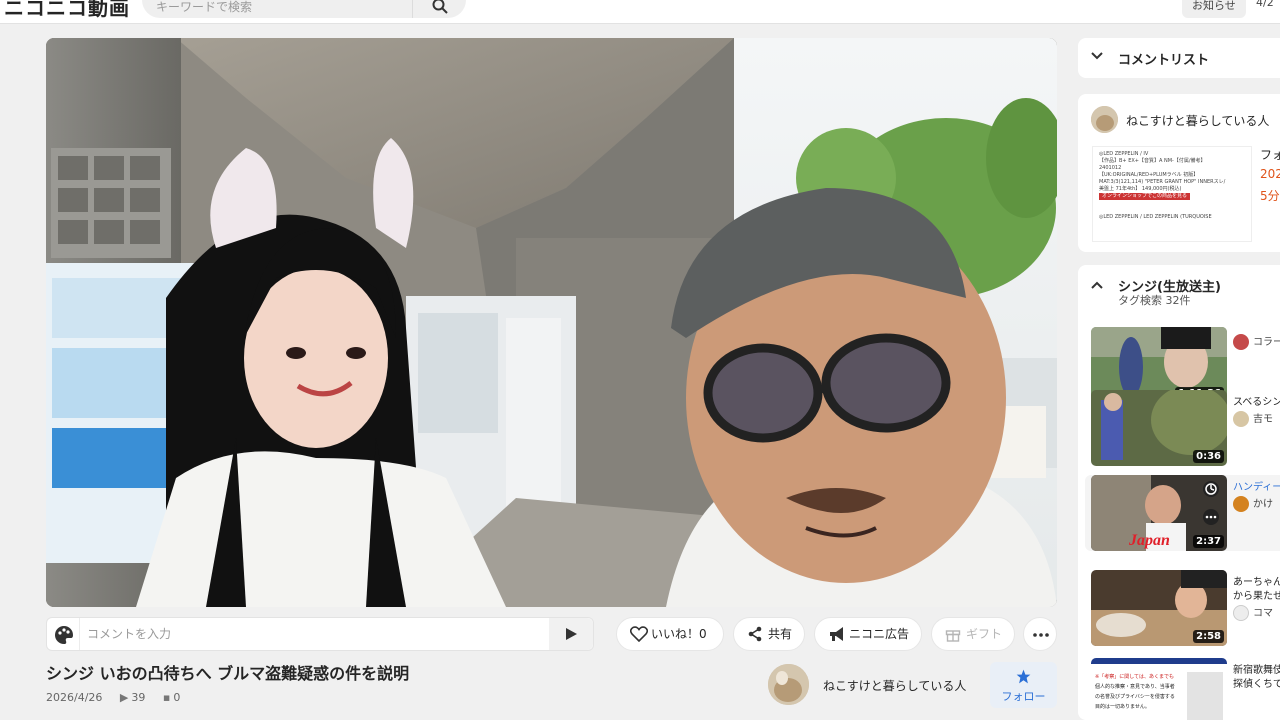  I want to click on ad-owner-avatar, so click(1104, 119).